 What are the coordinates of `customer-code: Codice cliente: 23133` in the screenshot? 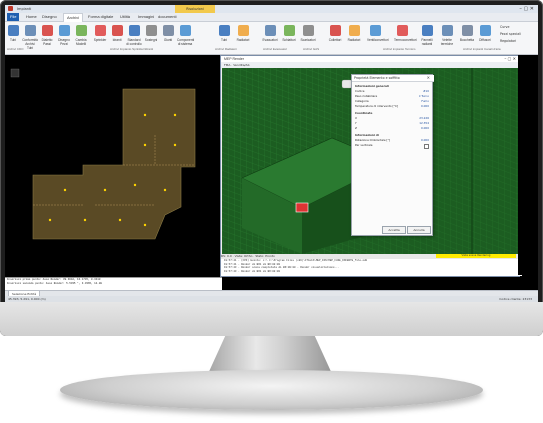 It's located at (515, 299).